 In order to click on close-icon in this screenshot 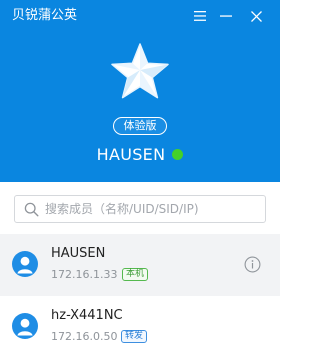, I will do `click(256, 16)`.